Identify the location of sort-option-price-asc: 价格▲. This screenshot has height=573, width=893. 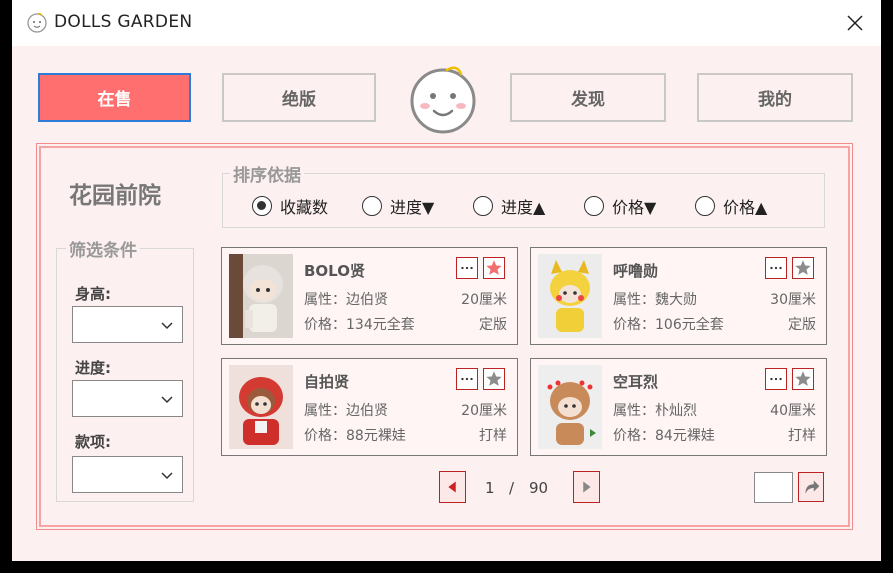
(731, 206).